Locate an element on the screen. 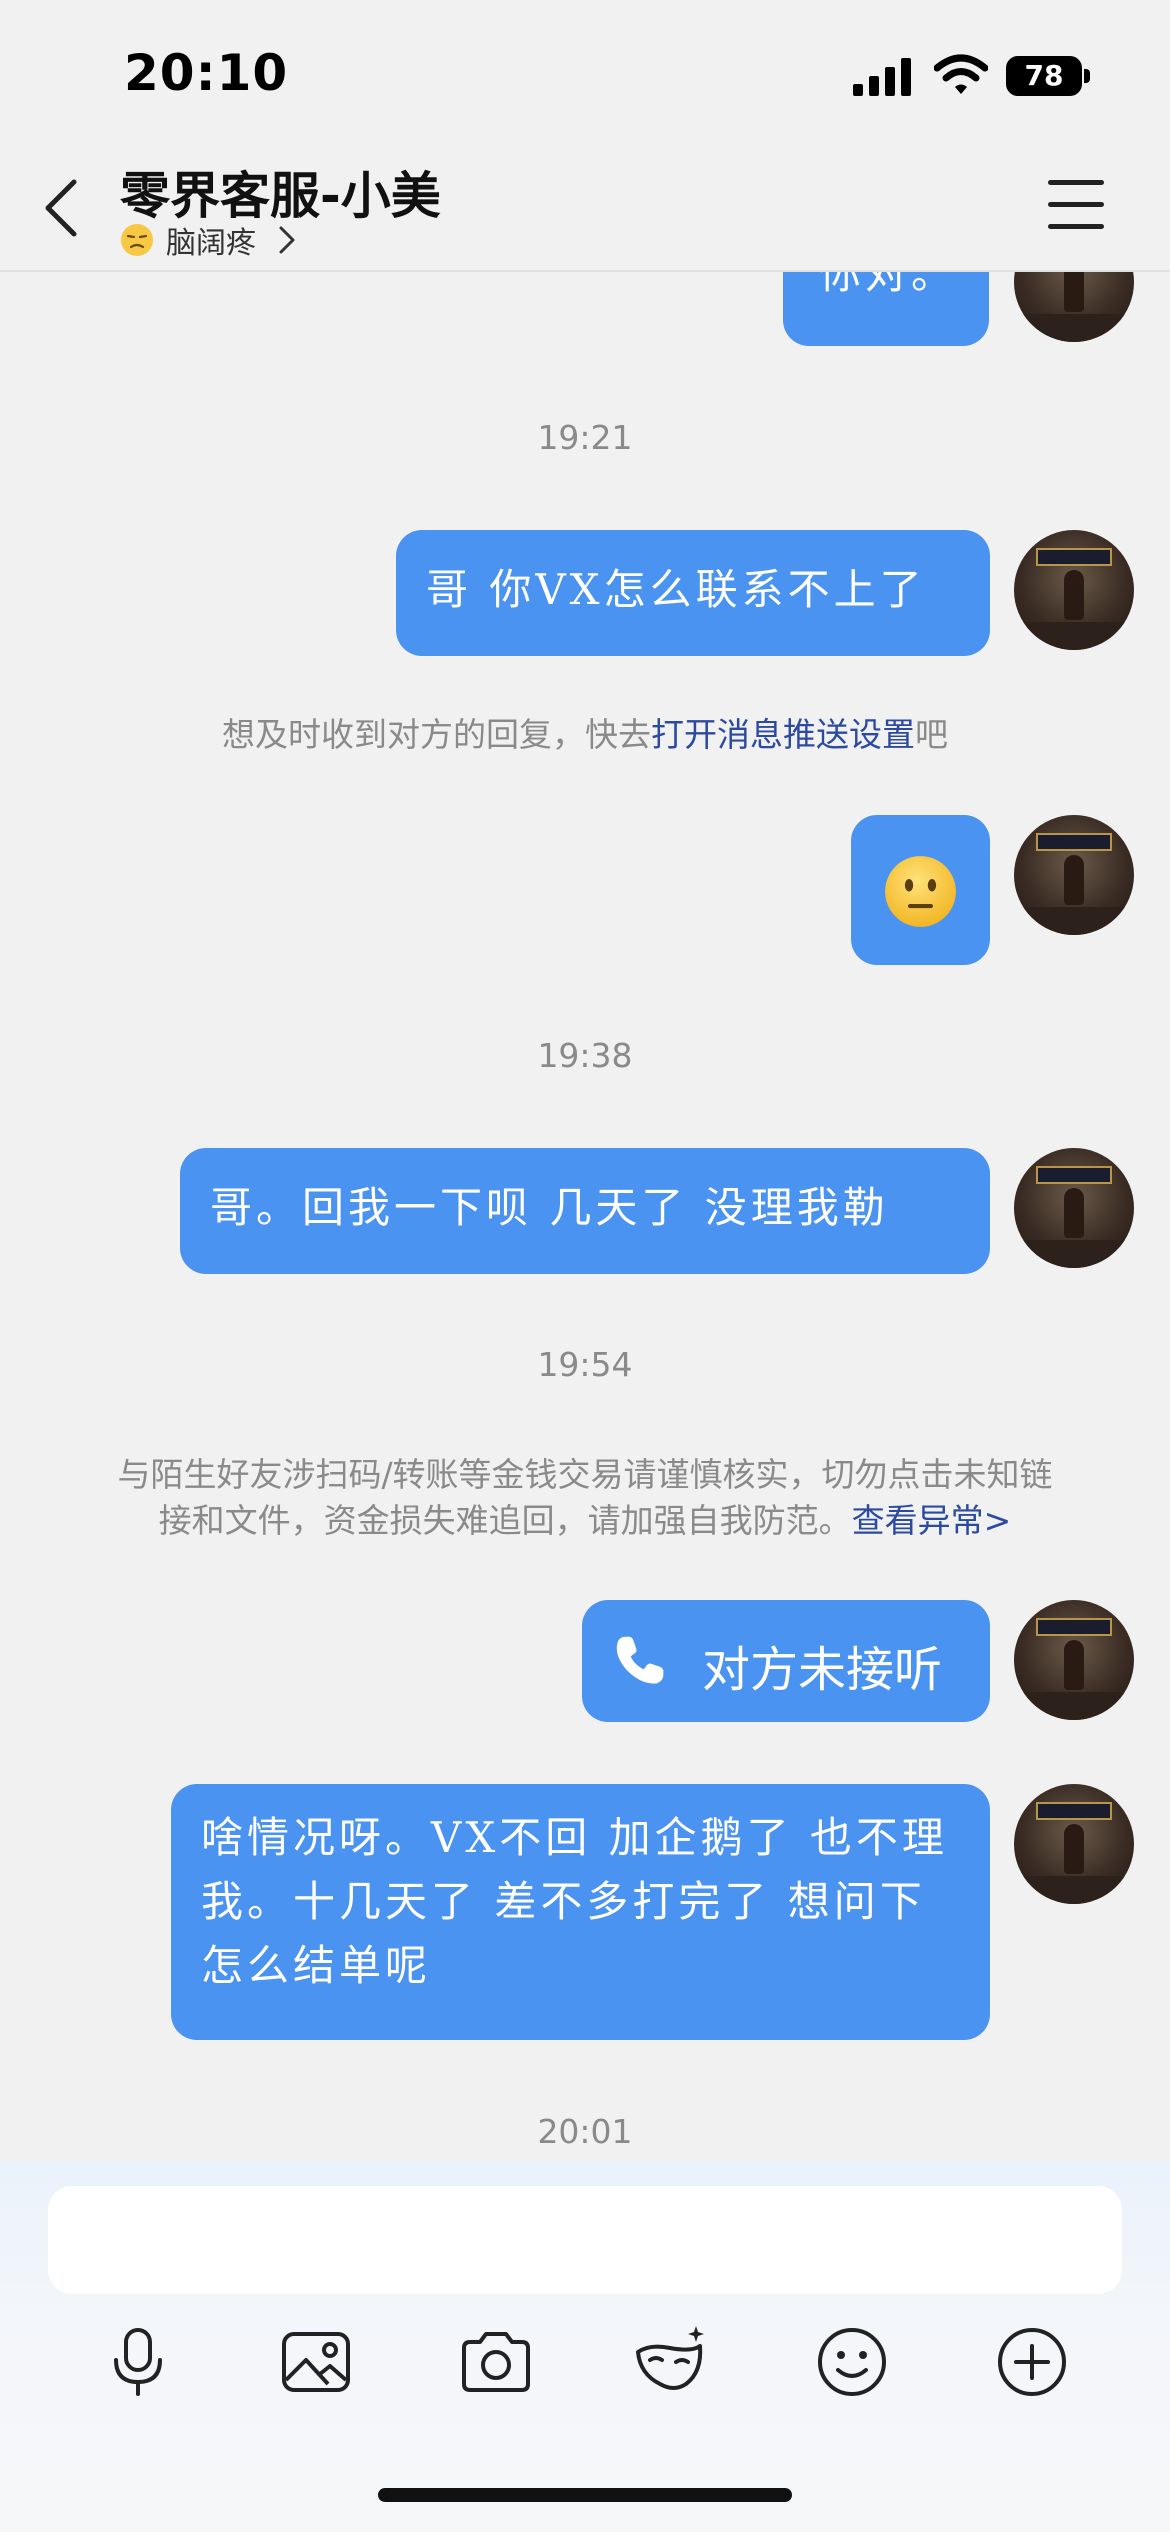 This screenshot has height=2532, width=1170. add-icon is located at coordinates (1032, 2362).